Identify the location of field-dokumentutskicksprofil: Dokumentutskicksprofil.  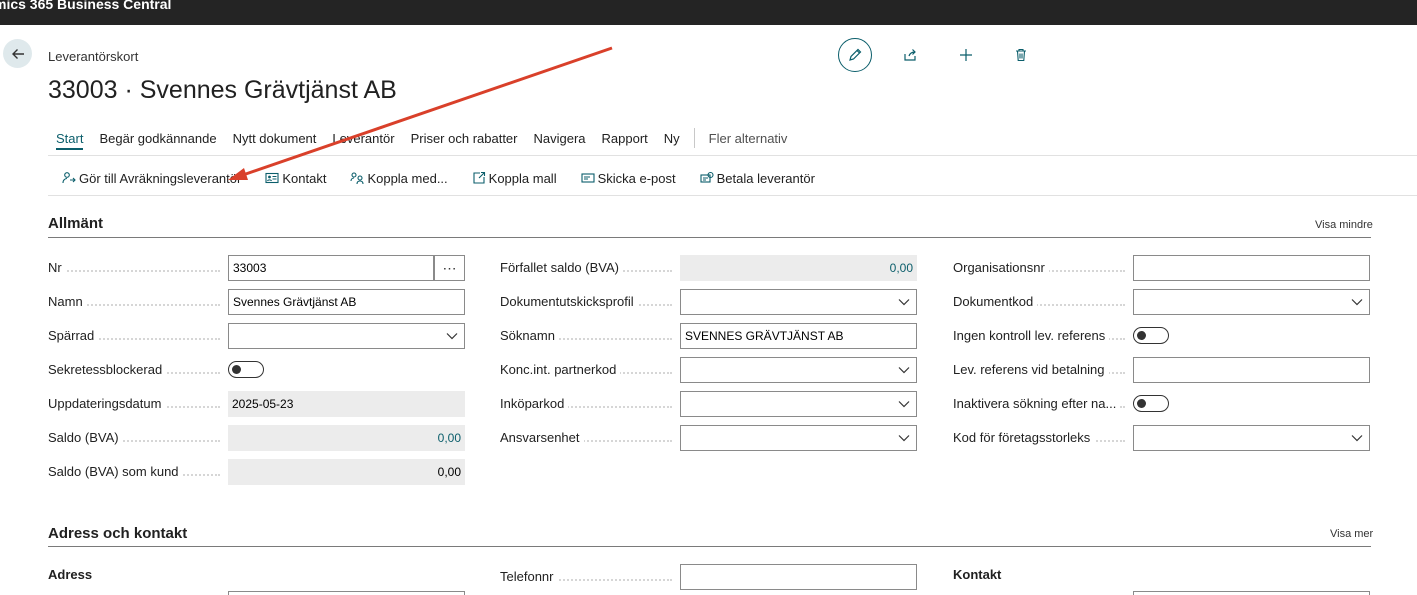
(709, 302).